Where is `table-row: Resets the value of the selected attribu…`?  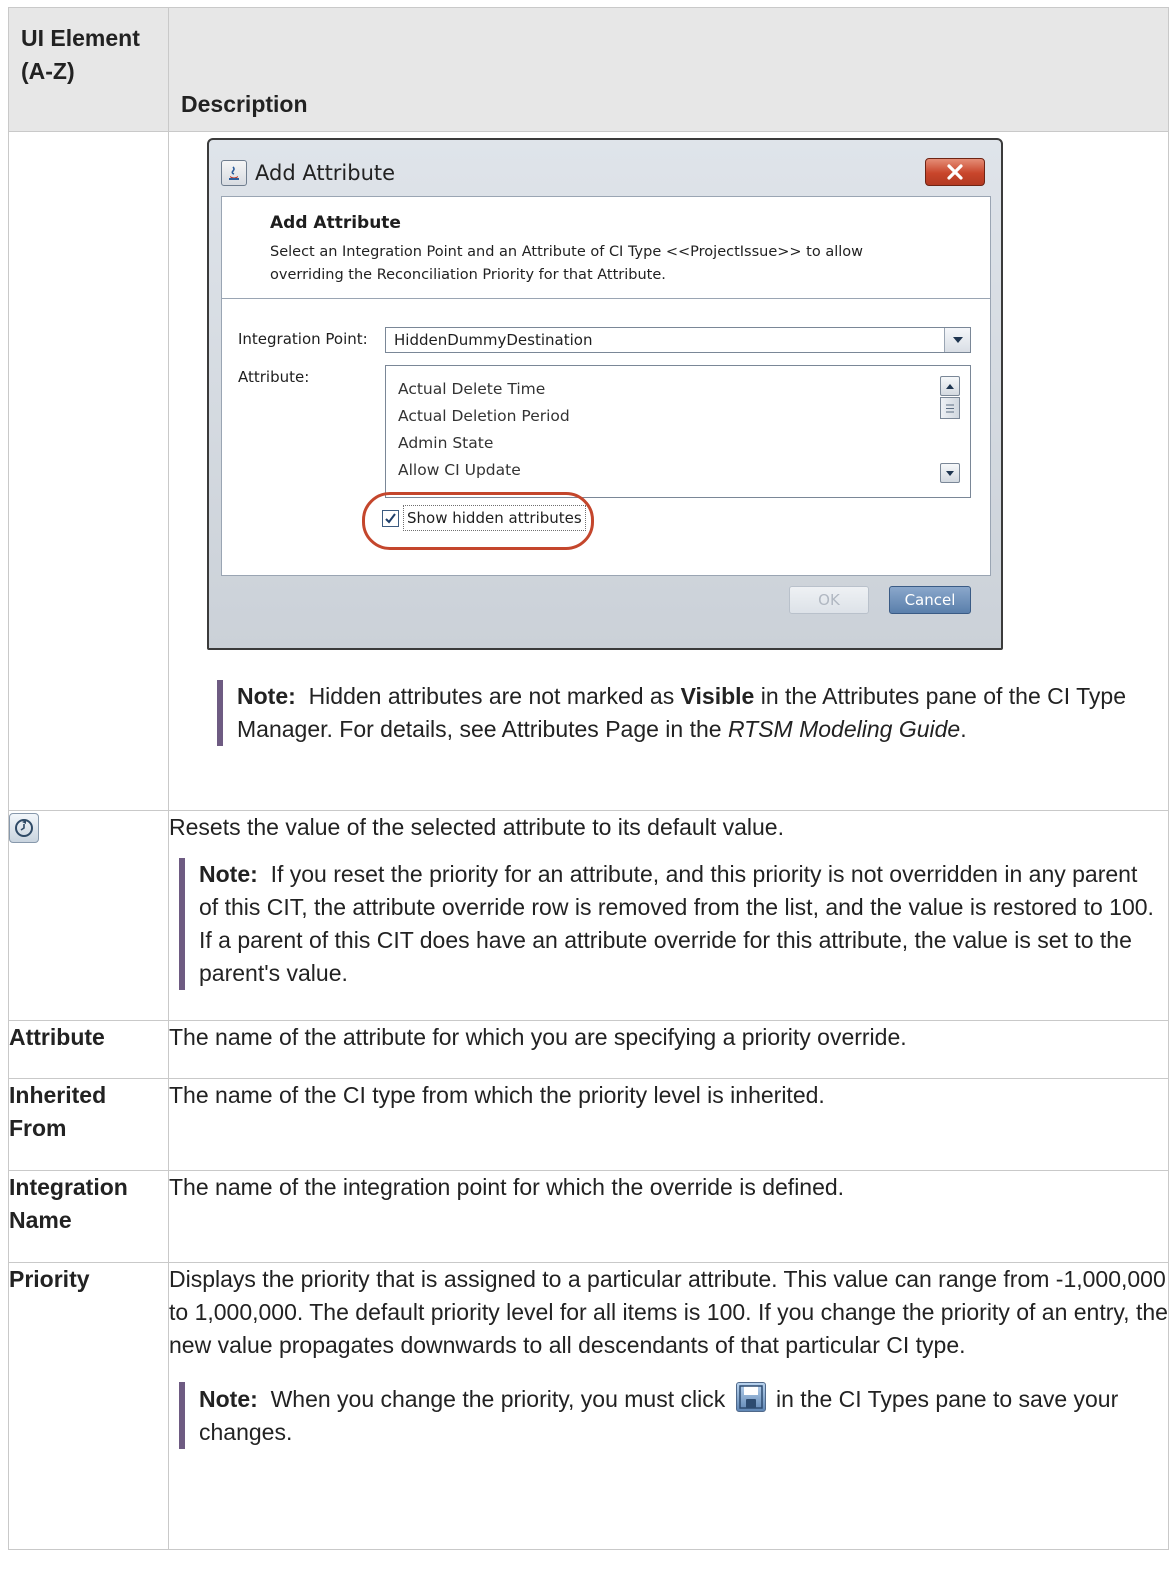
table-row: Resets the value of the selected attribu… is located at coordinates (588, 915).